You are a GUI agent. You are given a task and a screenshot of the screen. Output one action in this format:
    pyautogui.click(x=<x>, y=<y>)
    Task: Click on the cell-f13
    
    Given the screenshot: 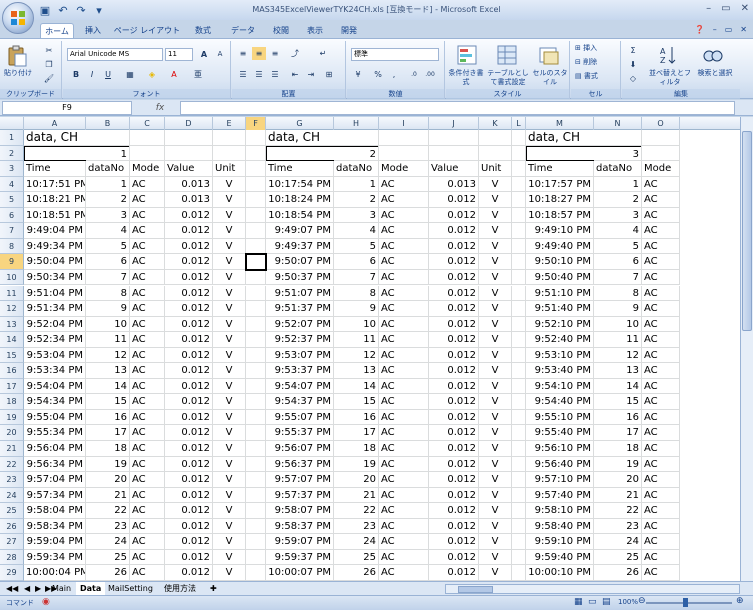 What is the action you would take?
    pyautogui.click(x=256, y=324)
    